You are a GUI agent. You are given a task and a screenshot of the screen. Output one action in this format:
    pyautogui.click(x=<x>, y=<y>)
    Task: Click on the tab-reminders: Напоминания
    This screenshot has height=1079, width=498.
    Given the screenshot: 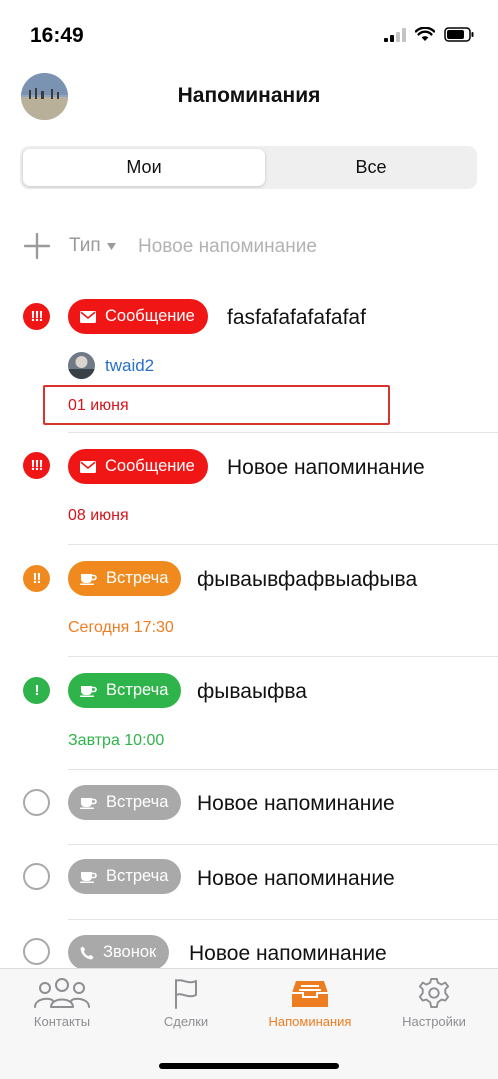 What is the action you would take?
    pyautogui.click(x=310, y=1003)
    